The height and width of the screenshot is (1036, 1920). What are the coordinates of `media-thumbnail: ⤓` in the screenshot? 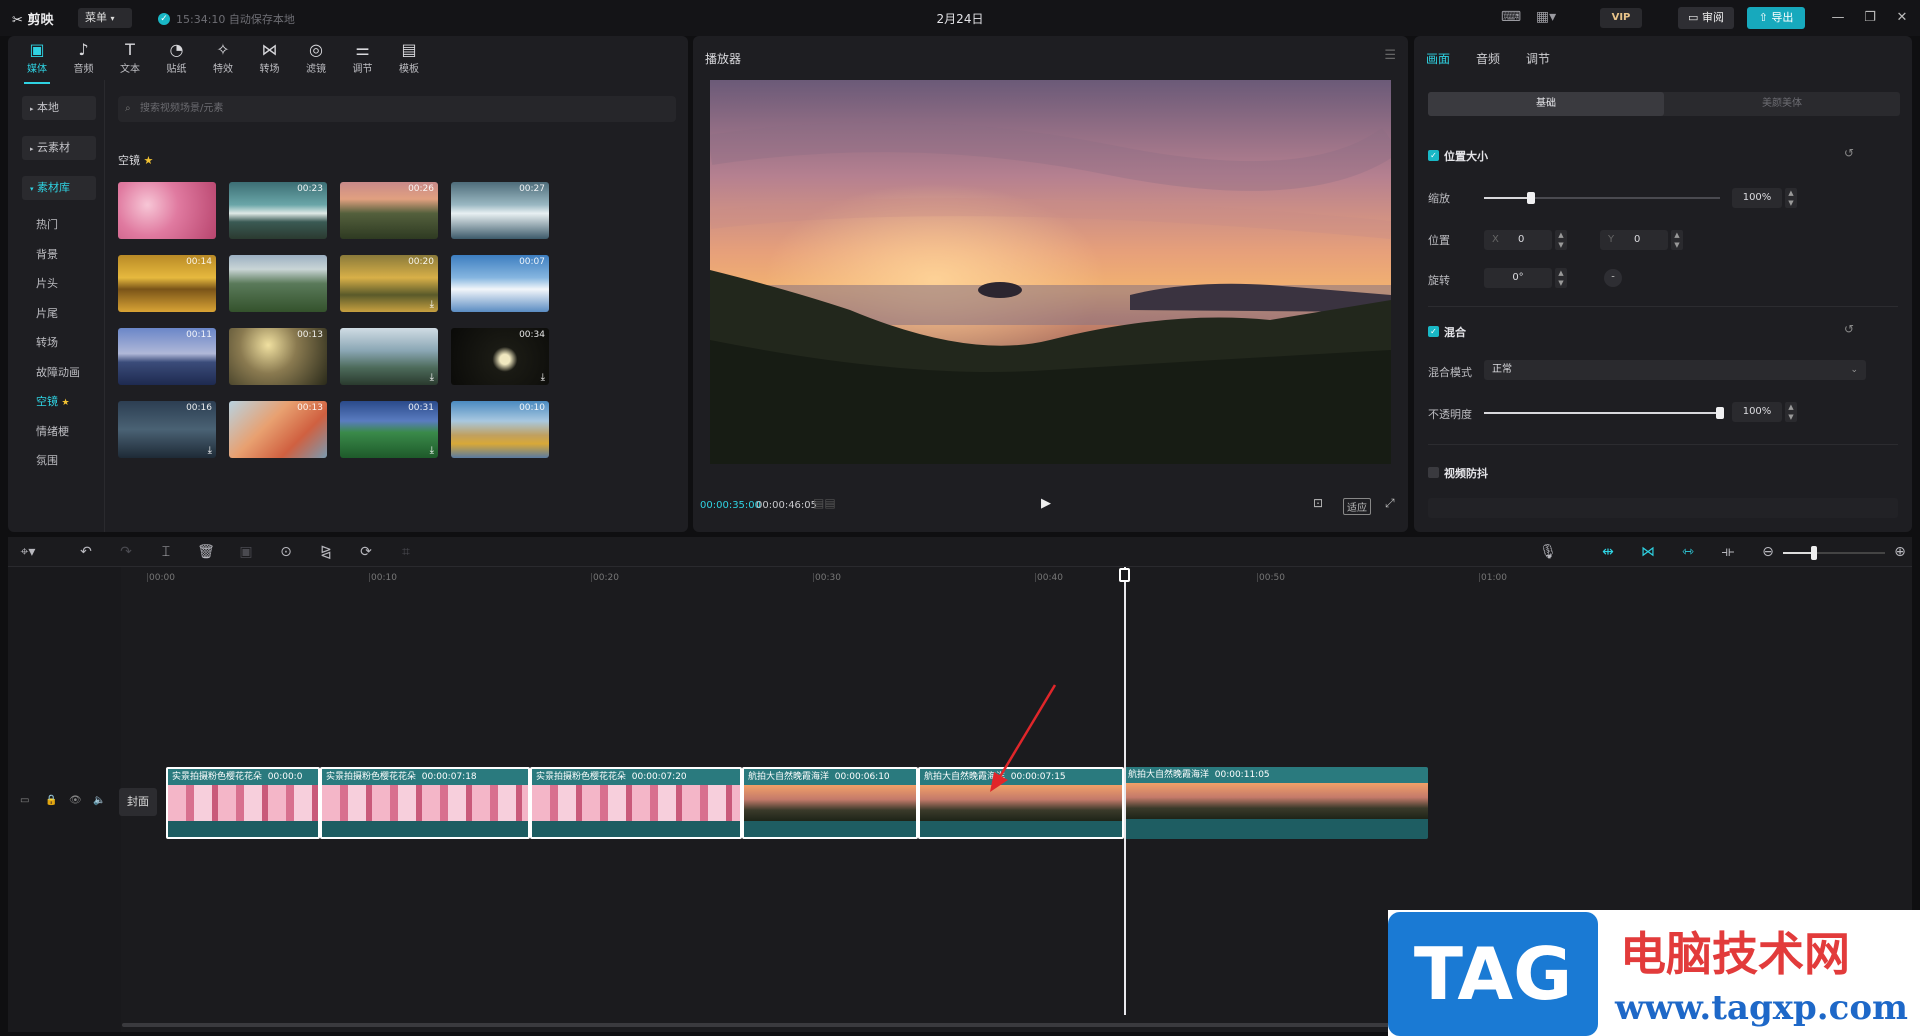 It's located at (389, 356).